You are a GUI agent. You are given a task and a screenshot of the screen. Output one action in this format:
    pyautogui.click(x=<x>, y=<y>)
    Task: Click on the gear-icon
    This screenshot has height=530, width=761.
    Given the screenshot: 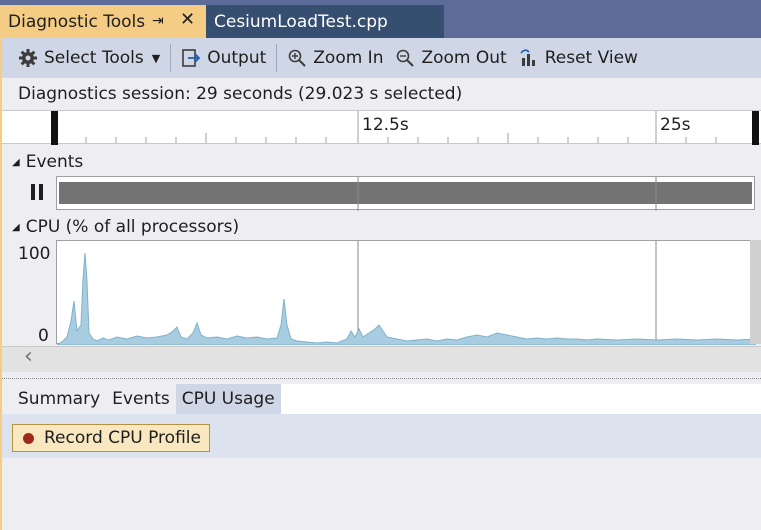 What is the action you would take?
    pyautogui.click(x=28, y=58)
    